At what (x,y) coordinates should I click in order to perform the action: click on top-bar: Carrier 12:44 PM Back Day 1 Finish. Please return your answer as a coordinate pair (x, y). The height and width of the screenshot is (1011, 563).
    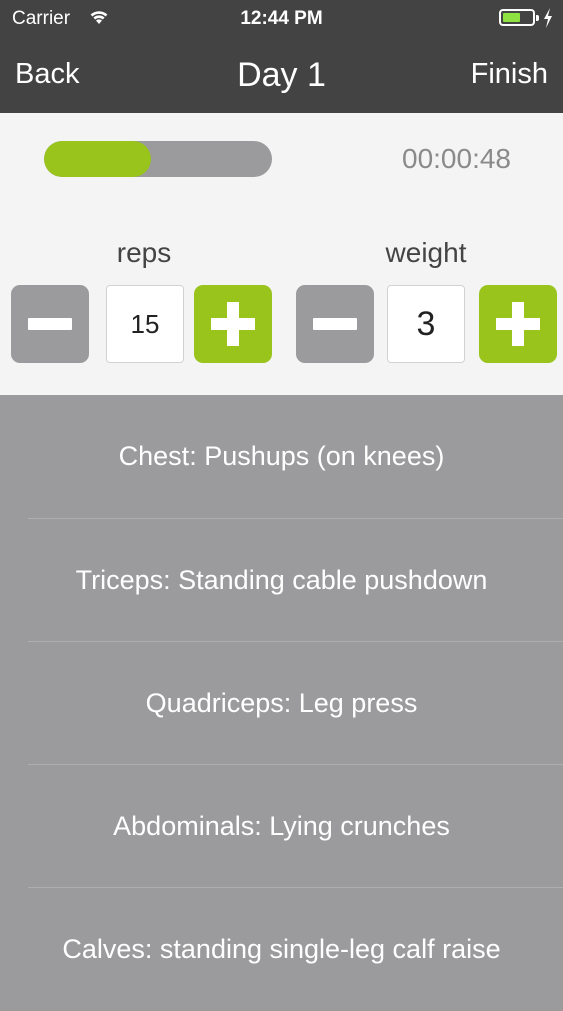
    Looking at the image, I should click on (281, 56).